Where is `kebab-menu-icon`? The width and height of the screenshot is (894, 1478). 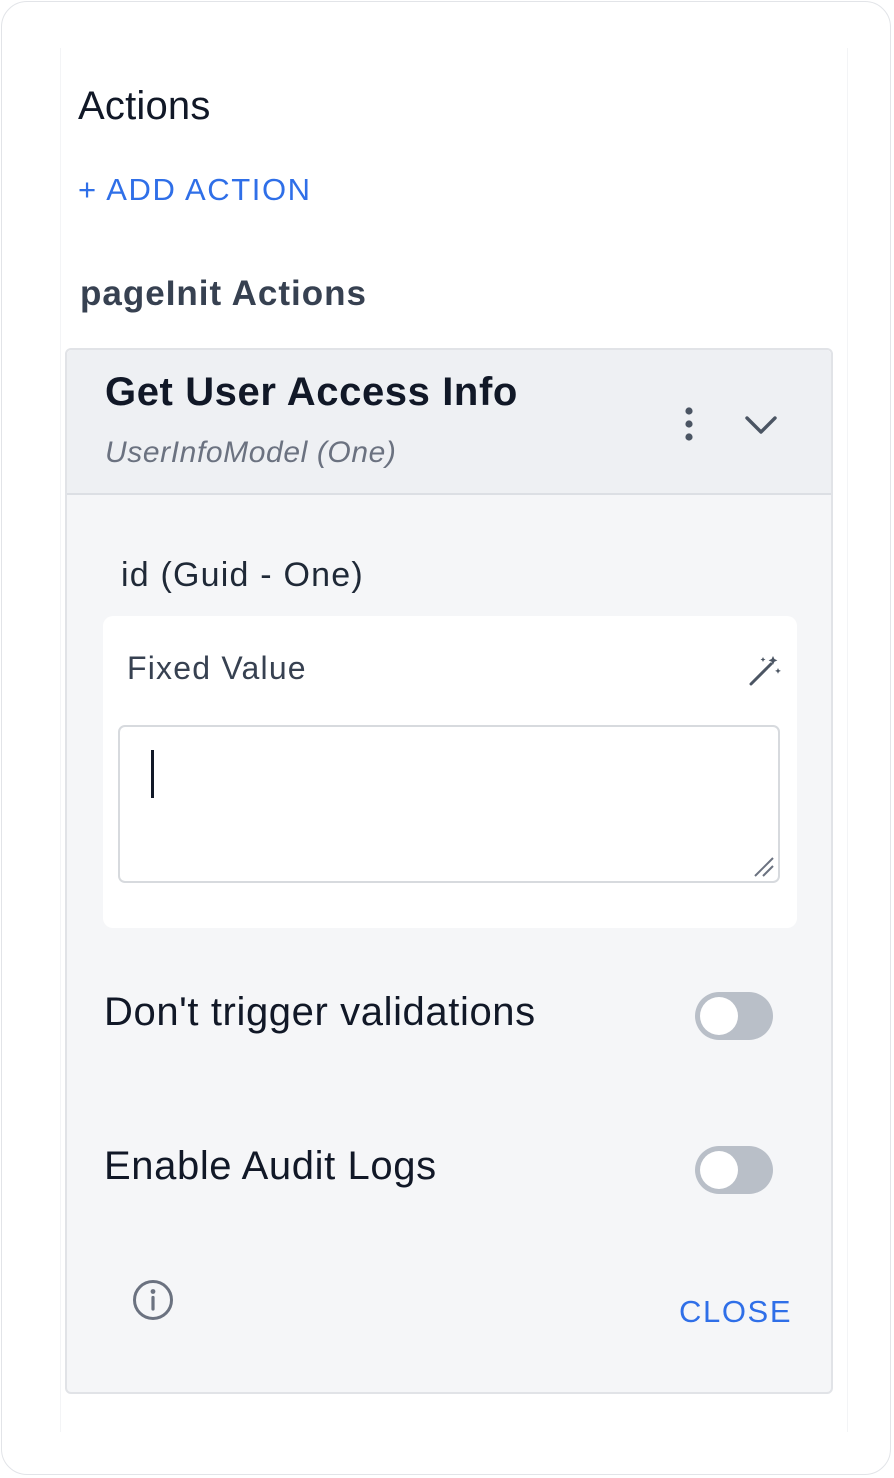 kebab-menu-icon is located at coordinates (689, 424).